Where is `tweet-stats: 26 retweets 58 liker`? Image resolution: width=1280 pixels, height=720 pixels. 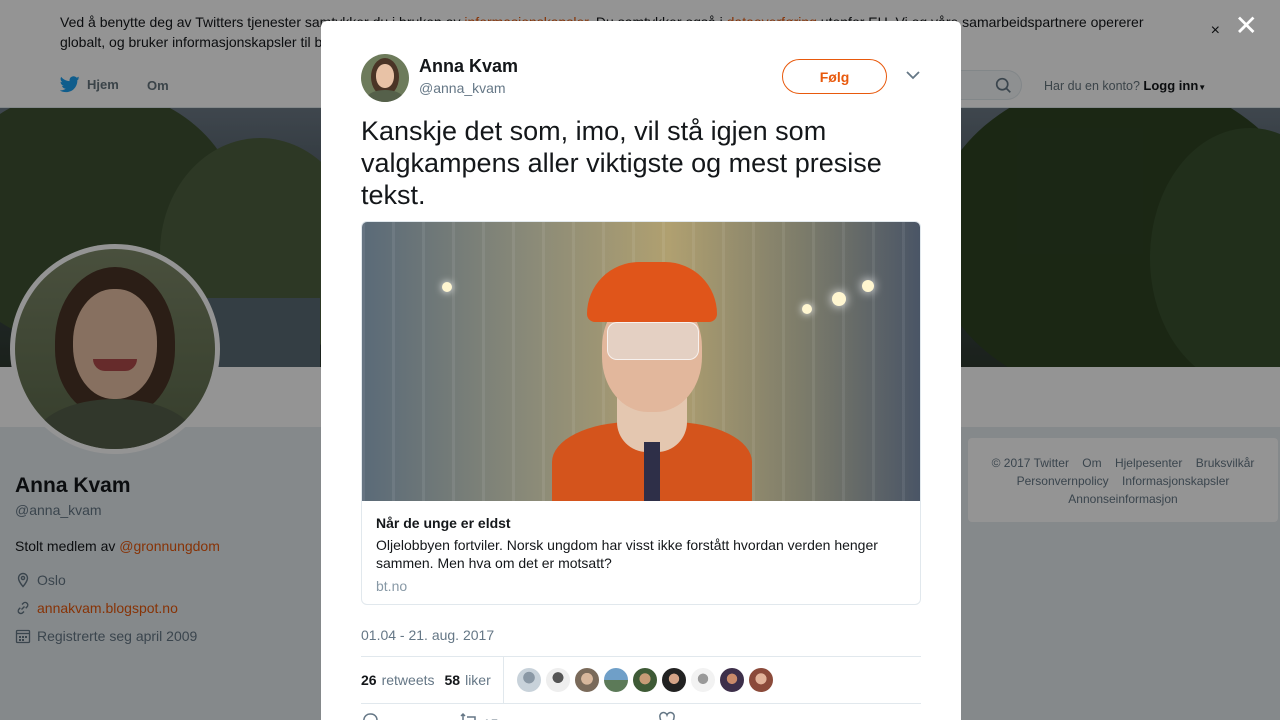
tweet-stats: 26 retweets 58 liker is located at coordinates (641, 680).